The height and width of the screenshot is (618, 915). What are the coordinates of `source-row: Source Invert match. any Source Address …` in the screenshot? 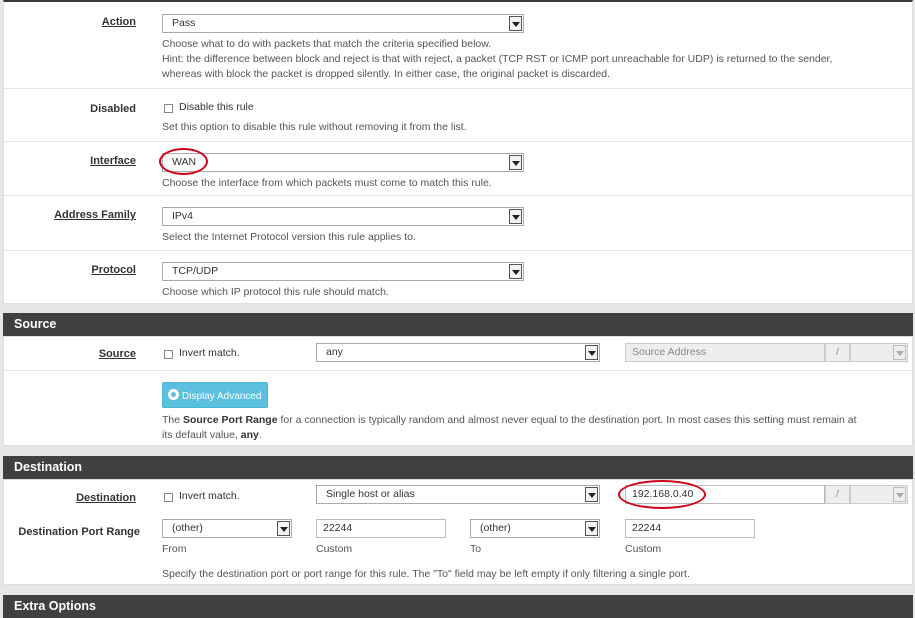 It's located at (458, 353).